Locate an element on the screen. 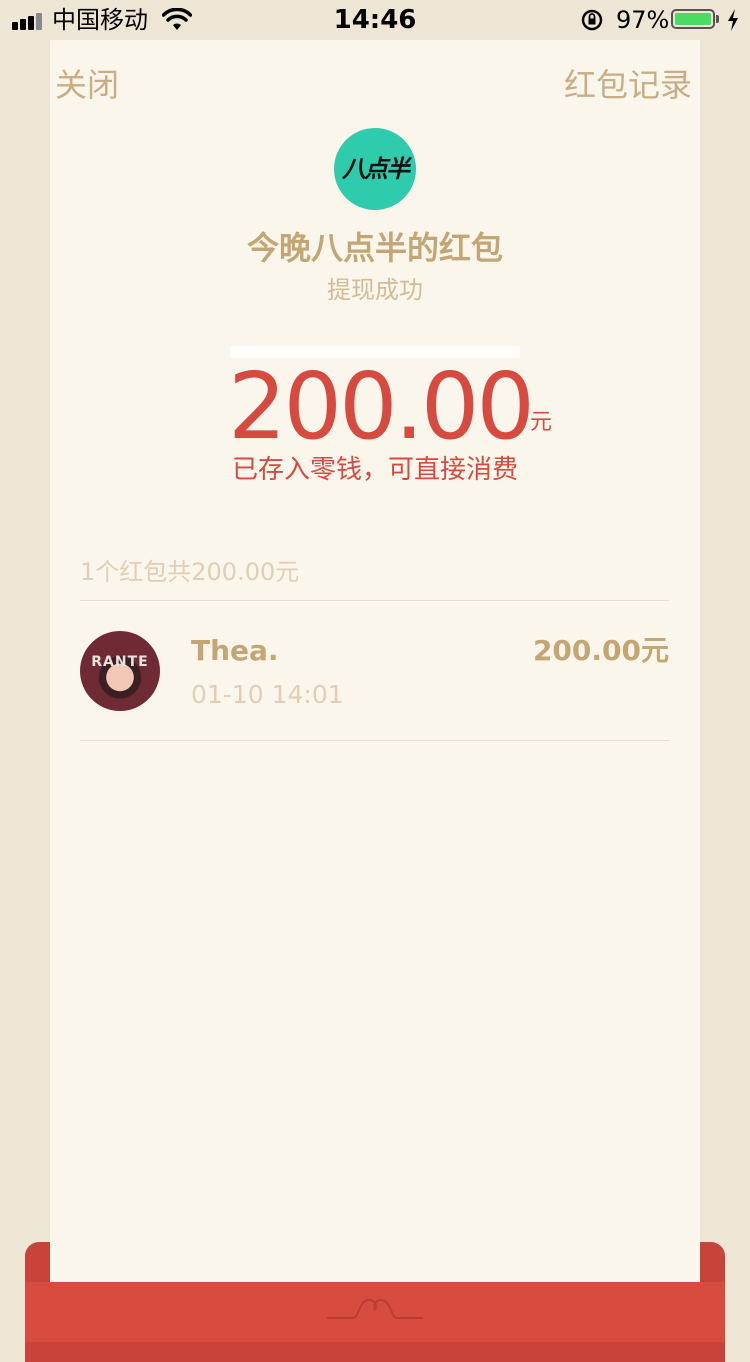 The width and height of the screenshot is (750, 1362). envelope-seal-curve is located at coordinates (375, 1308).